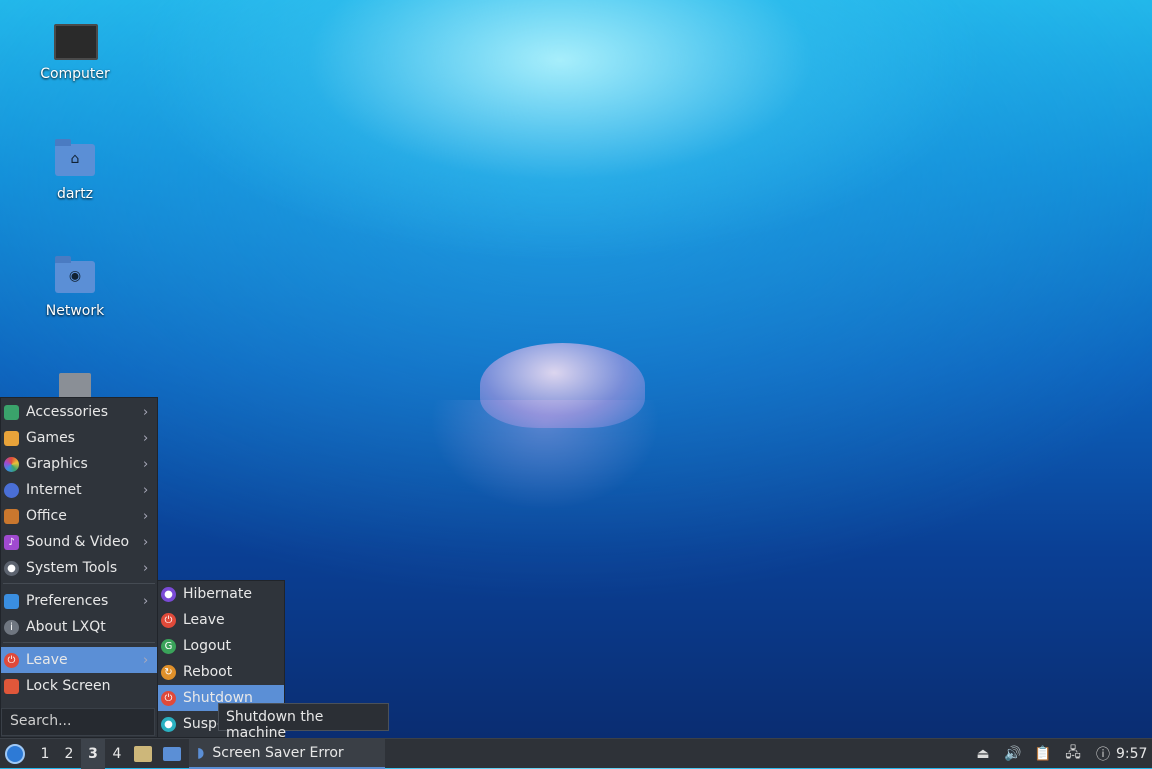 This screenshot has height=769, width=1152. What do you see at coordinates (75, 194) in the screenshot?
I see `desktop-icon-label: dartz` at bounding box center [75, 194].